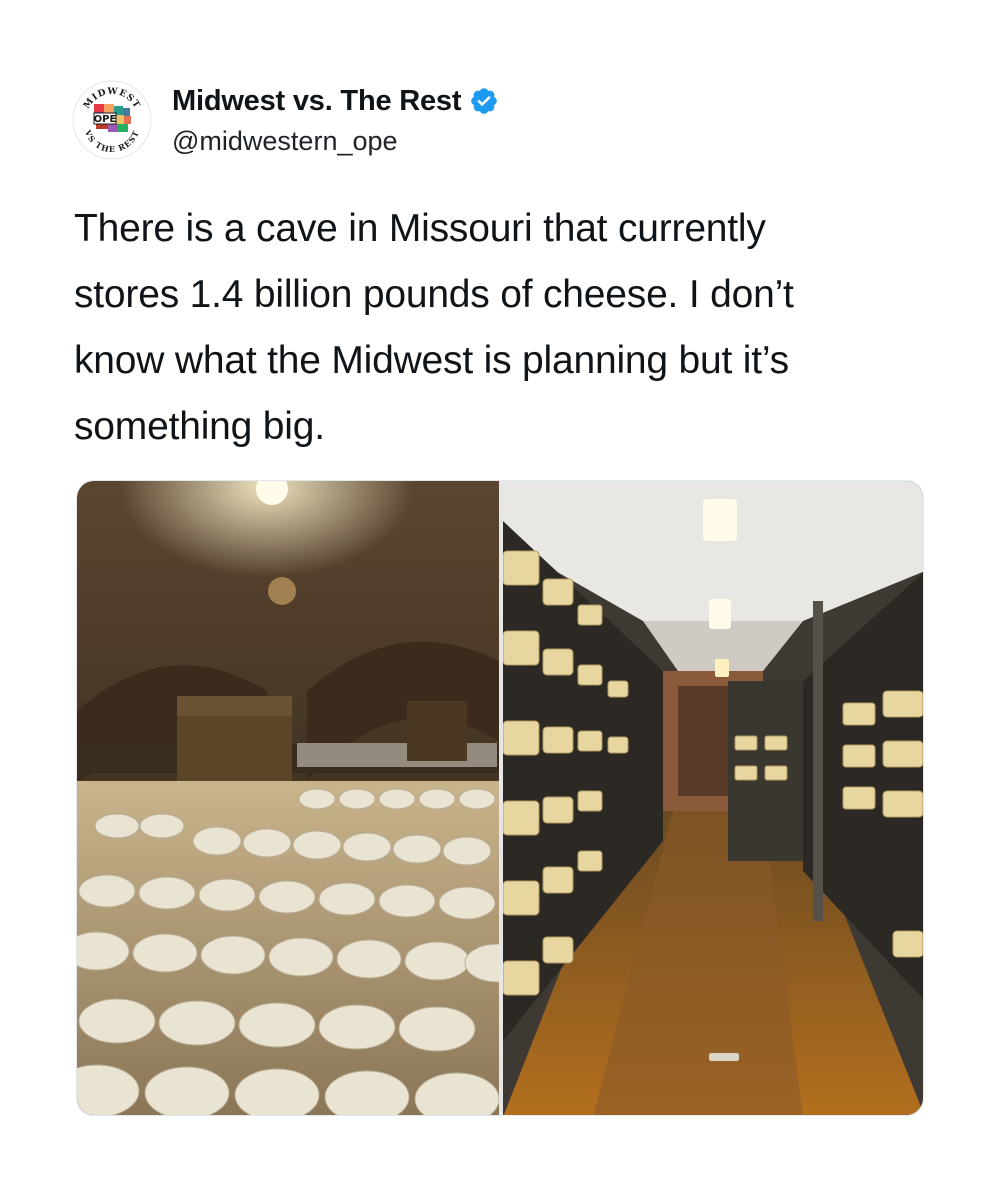 This screenshot has height=1188, width=996. I want to click on author-handle: @midwestern_ope, so click(285, 141).